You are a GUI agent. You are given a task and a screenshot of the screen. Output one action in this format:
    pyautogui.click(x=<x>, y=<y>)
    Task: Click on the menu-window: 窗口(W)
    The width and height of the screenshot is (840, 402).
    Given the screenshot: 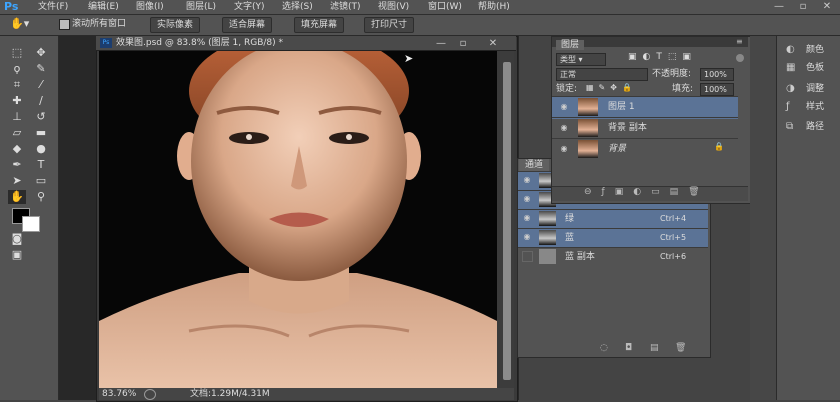 What is the action you would take?
    pyautogui.click(x=445, y=7)
    